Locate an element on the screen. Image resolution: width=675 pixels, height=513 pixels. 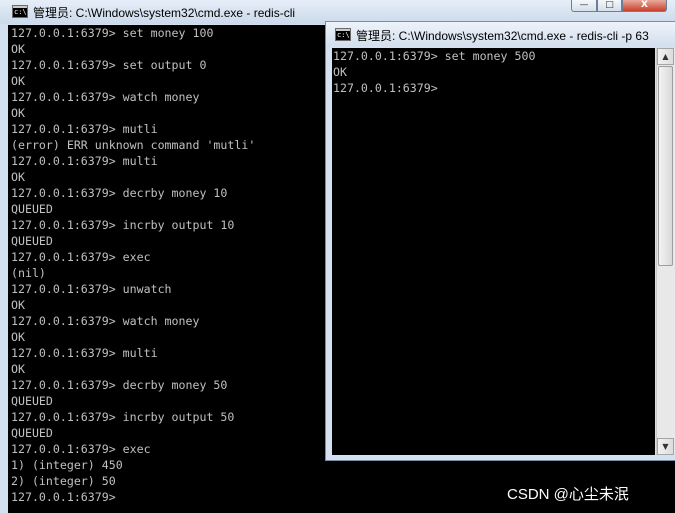
console-line: 127.0.0.1:6379> is located at coordinates (385, 88).